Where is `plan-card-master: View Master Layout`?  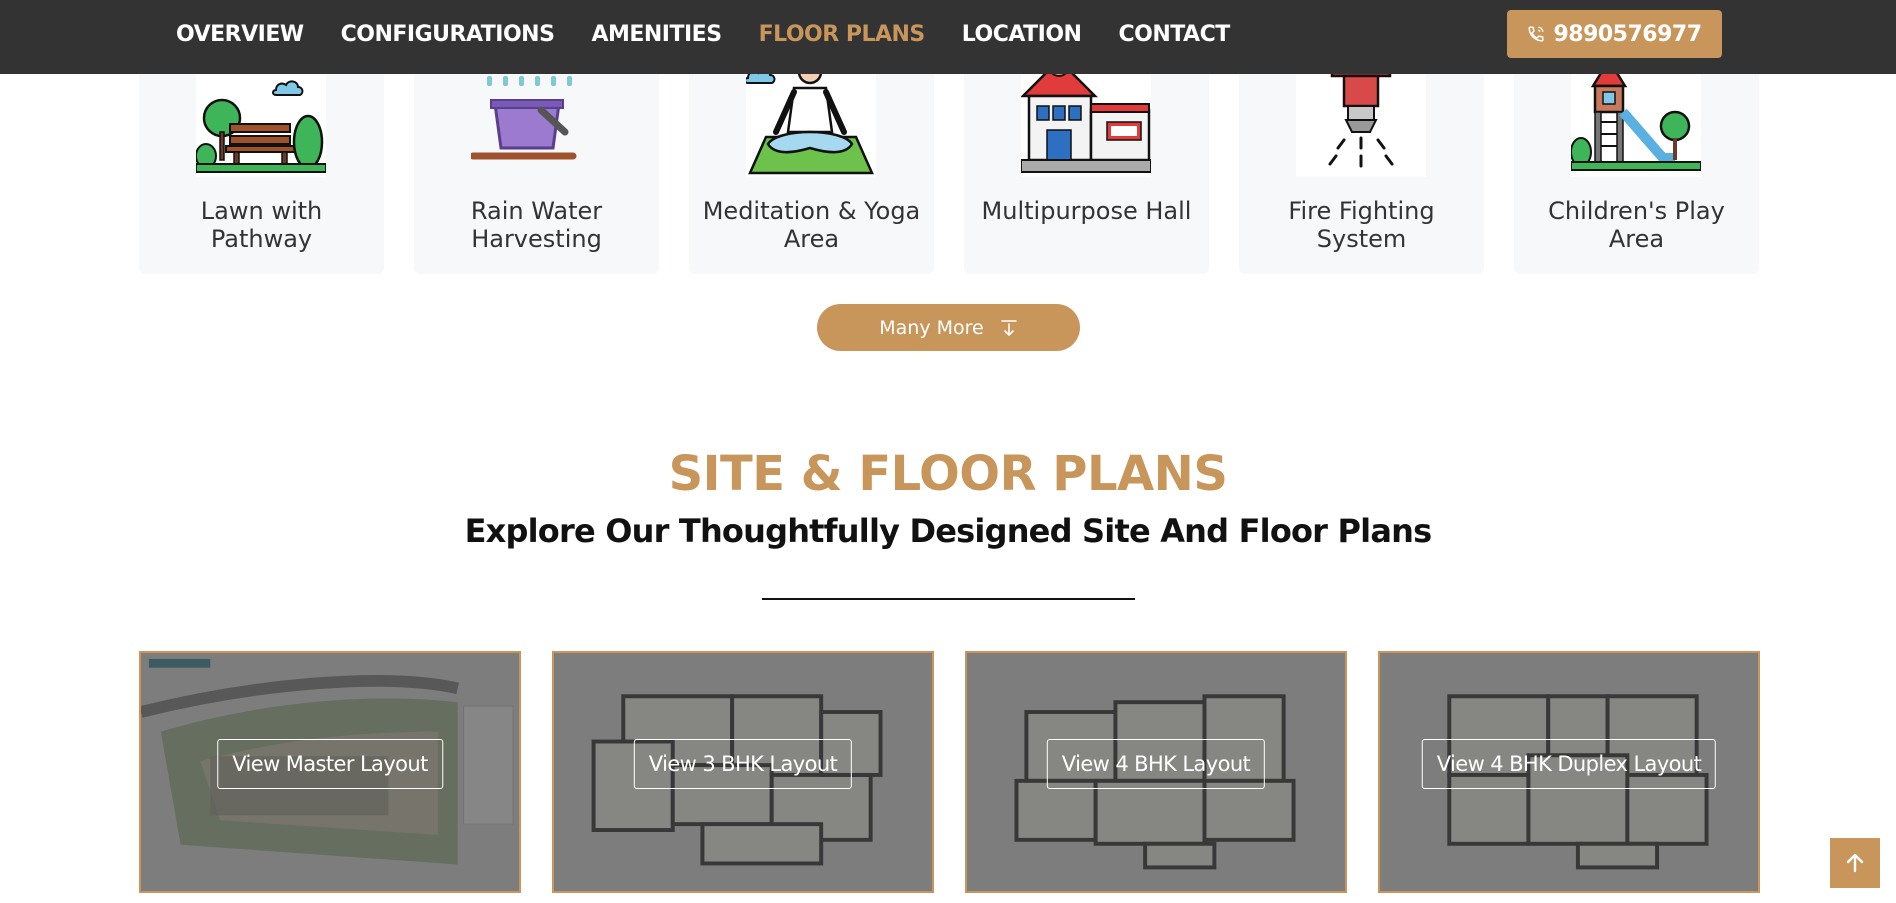 plan-card-master: View Master Layout is located at coordinates (330, 772).